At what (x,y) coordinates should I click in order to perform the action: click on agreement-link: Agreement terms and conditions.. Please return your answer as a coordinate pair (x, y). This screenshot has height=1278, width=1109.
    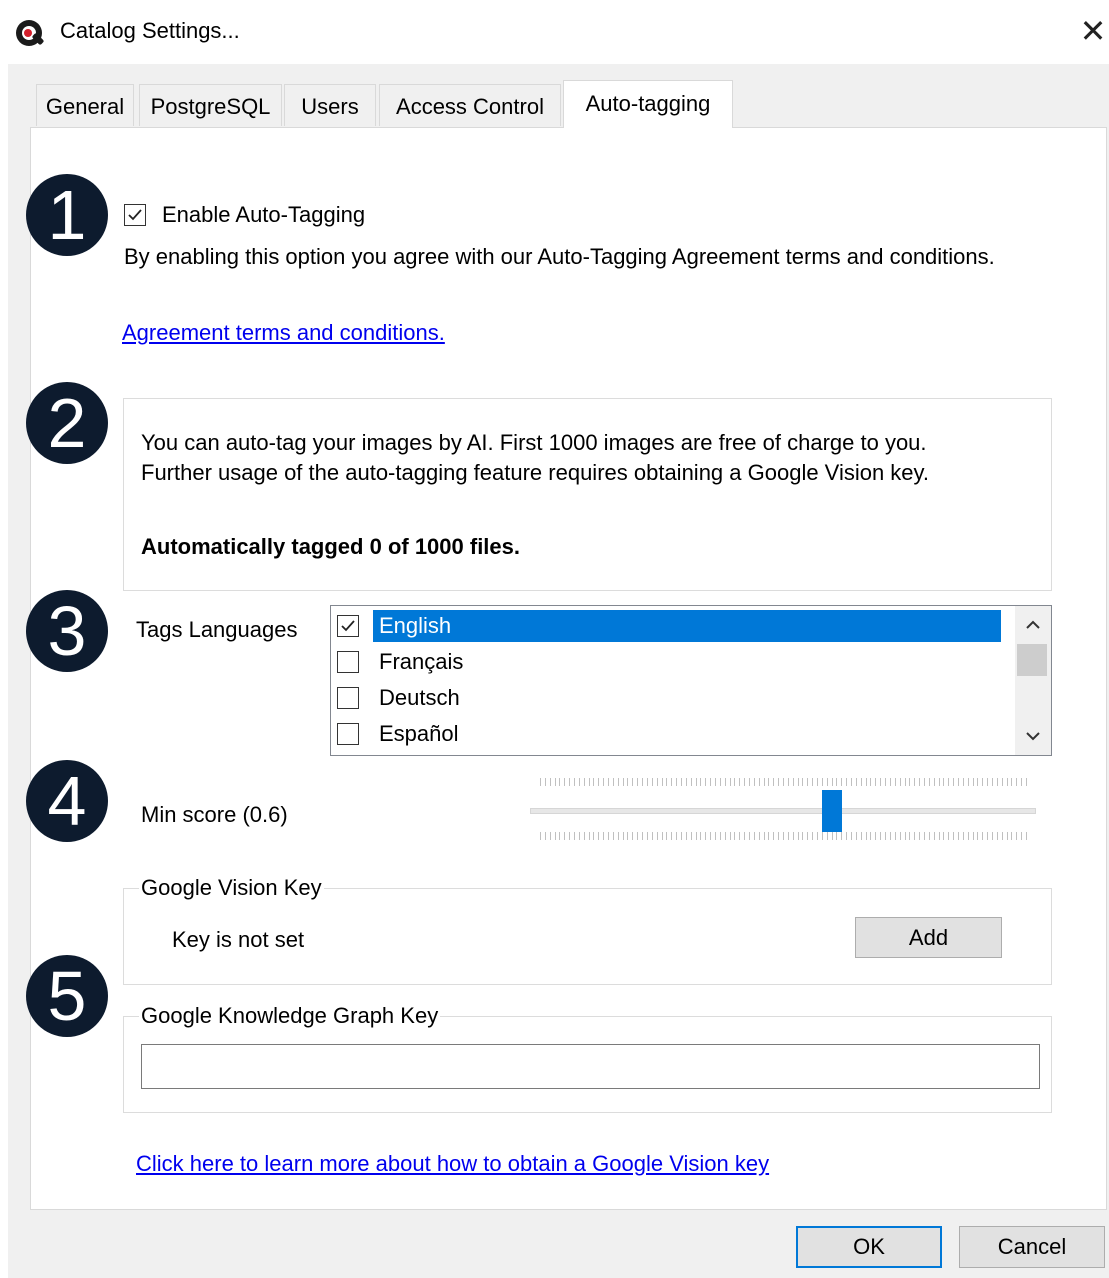
    Looking at the image, I should click on (283, 333).